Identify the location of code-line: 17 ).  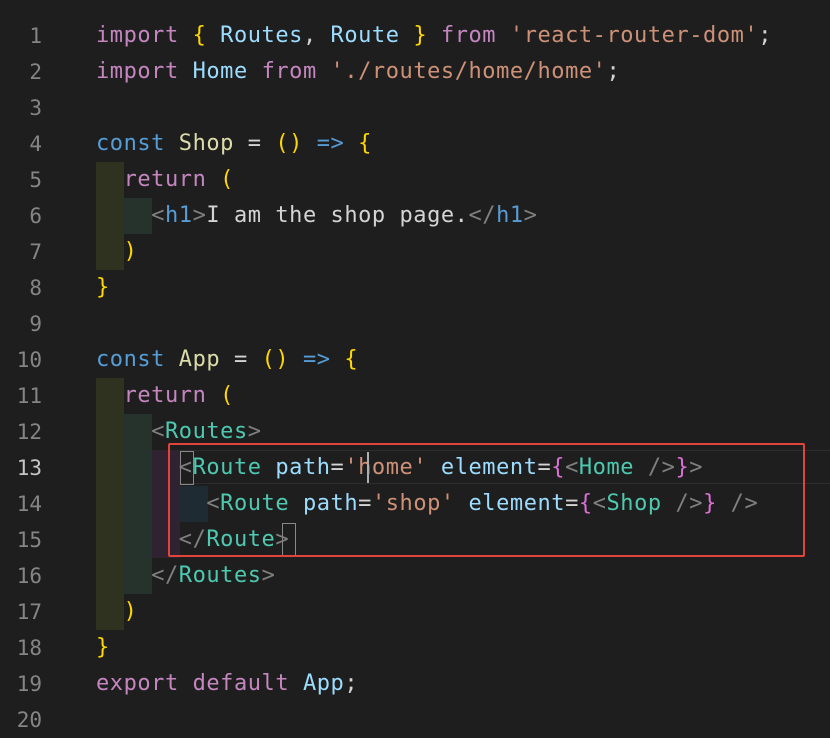
(415, 612).